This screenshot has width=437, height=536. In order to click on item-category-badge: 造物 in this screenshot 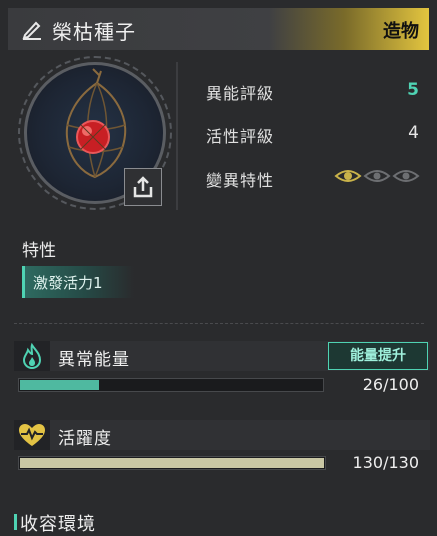, I will do `click(401, 31)`.